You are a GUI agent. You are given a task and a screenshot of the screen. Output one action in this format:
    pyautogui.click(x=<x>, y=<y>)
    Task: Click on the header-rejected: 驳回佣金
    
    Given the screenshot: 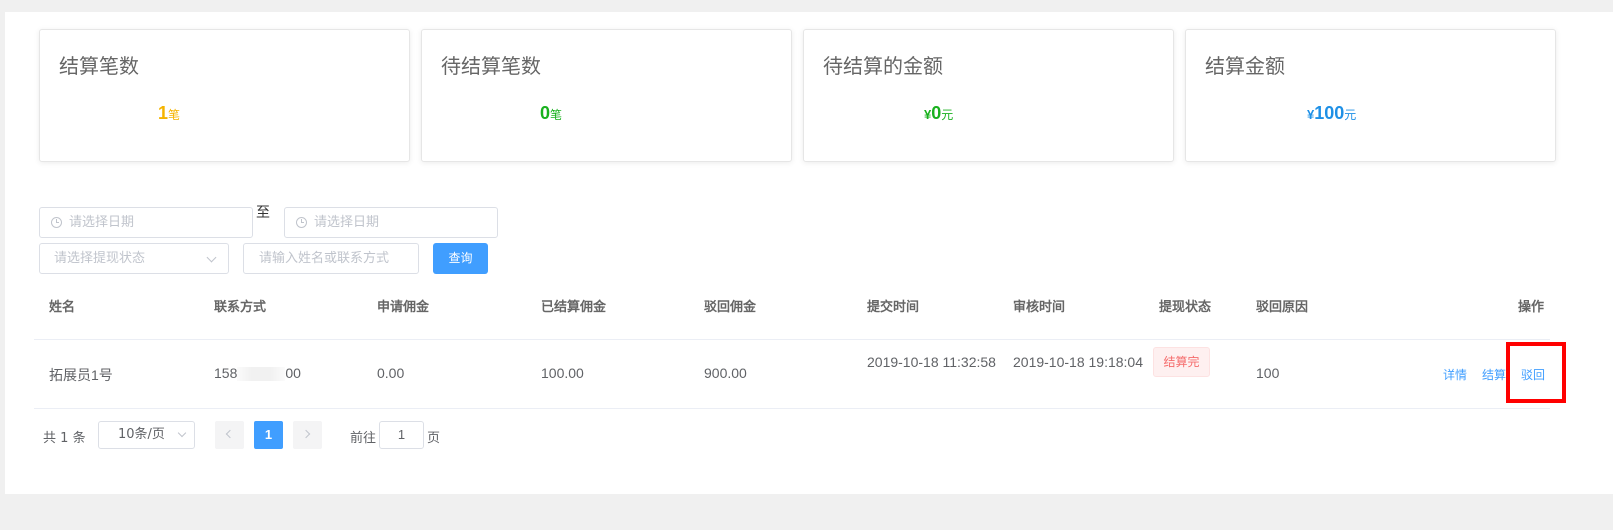 What is the action you would take?
    pyautogui.click(x=730, y=307)
    